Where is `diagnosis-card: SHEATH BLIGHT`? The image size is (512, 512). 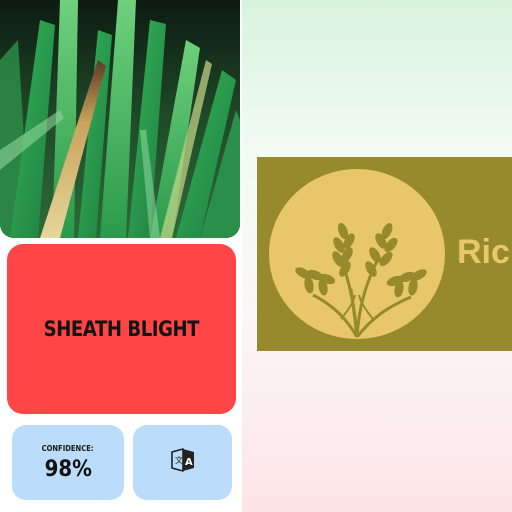
diagnosis-card: SHEATH BLIGHT is located at coordinates (121, 329).